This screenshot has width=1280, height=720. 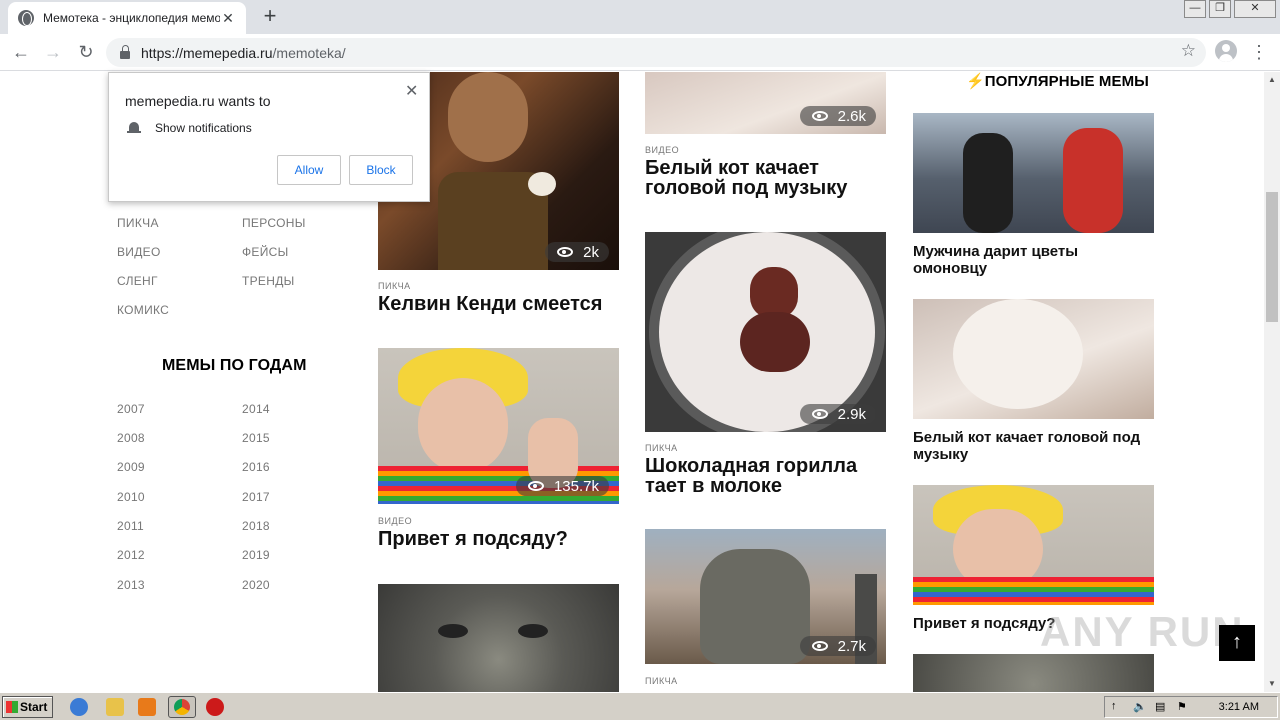 I want to click on watermark: ANY RUN, so click(x=1142, y=631).